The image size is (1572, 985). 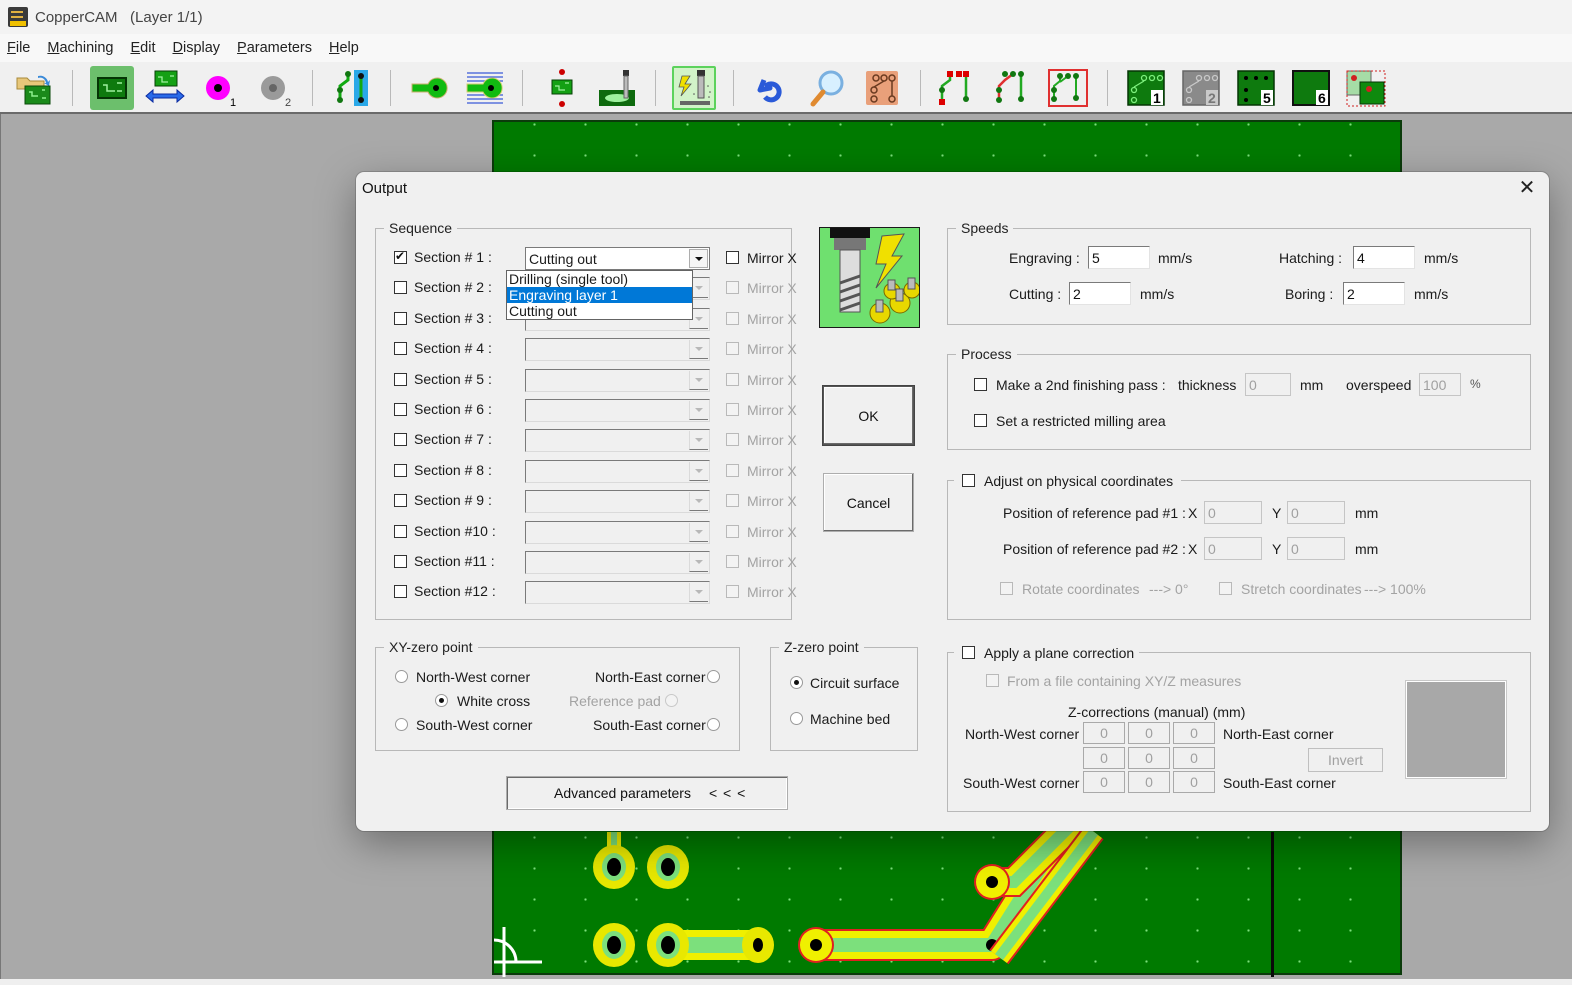 What do you see at coordinates (617, 88) in the screenshot?
I see `cutting-tool-icon` at bounding box center [617, 88].